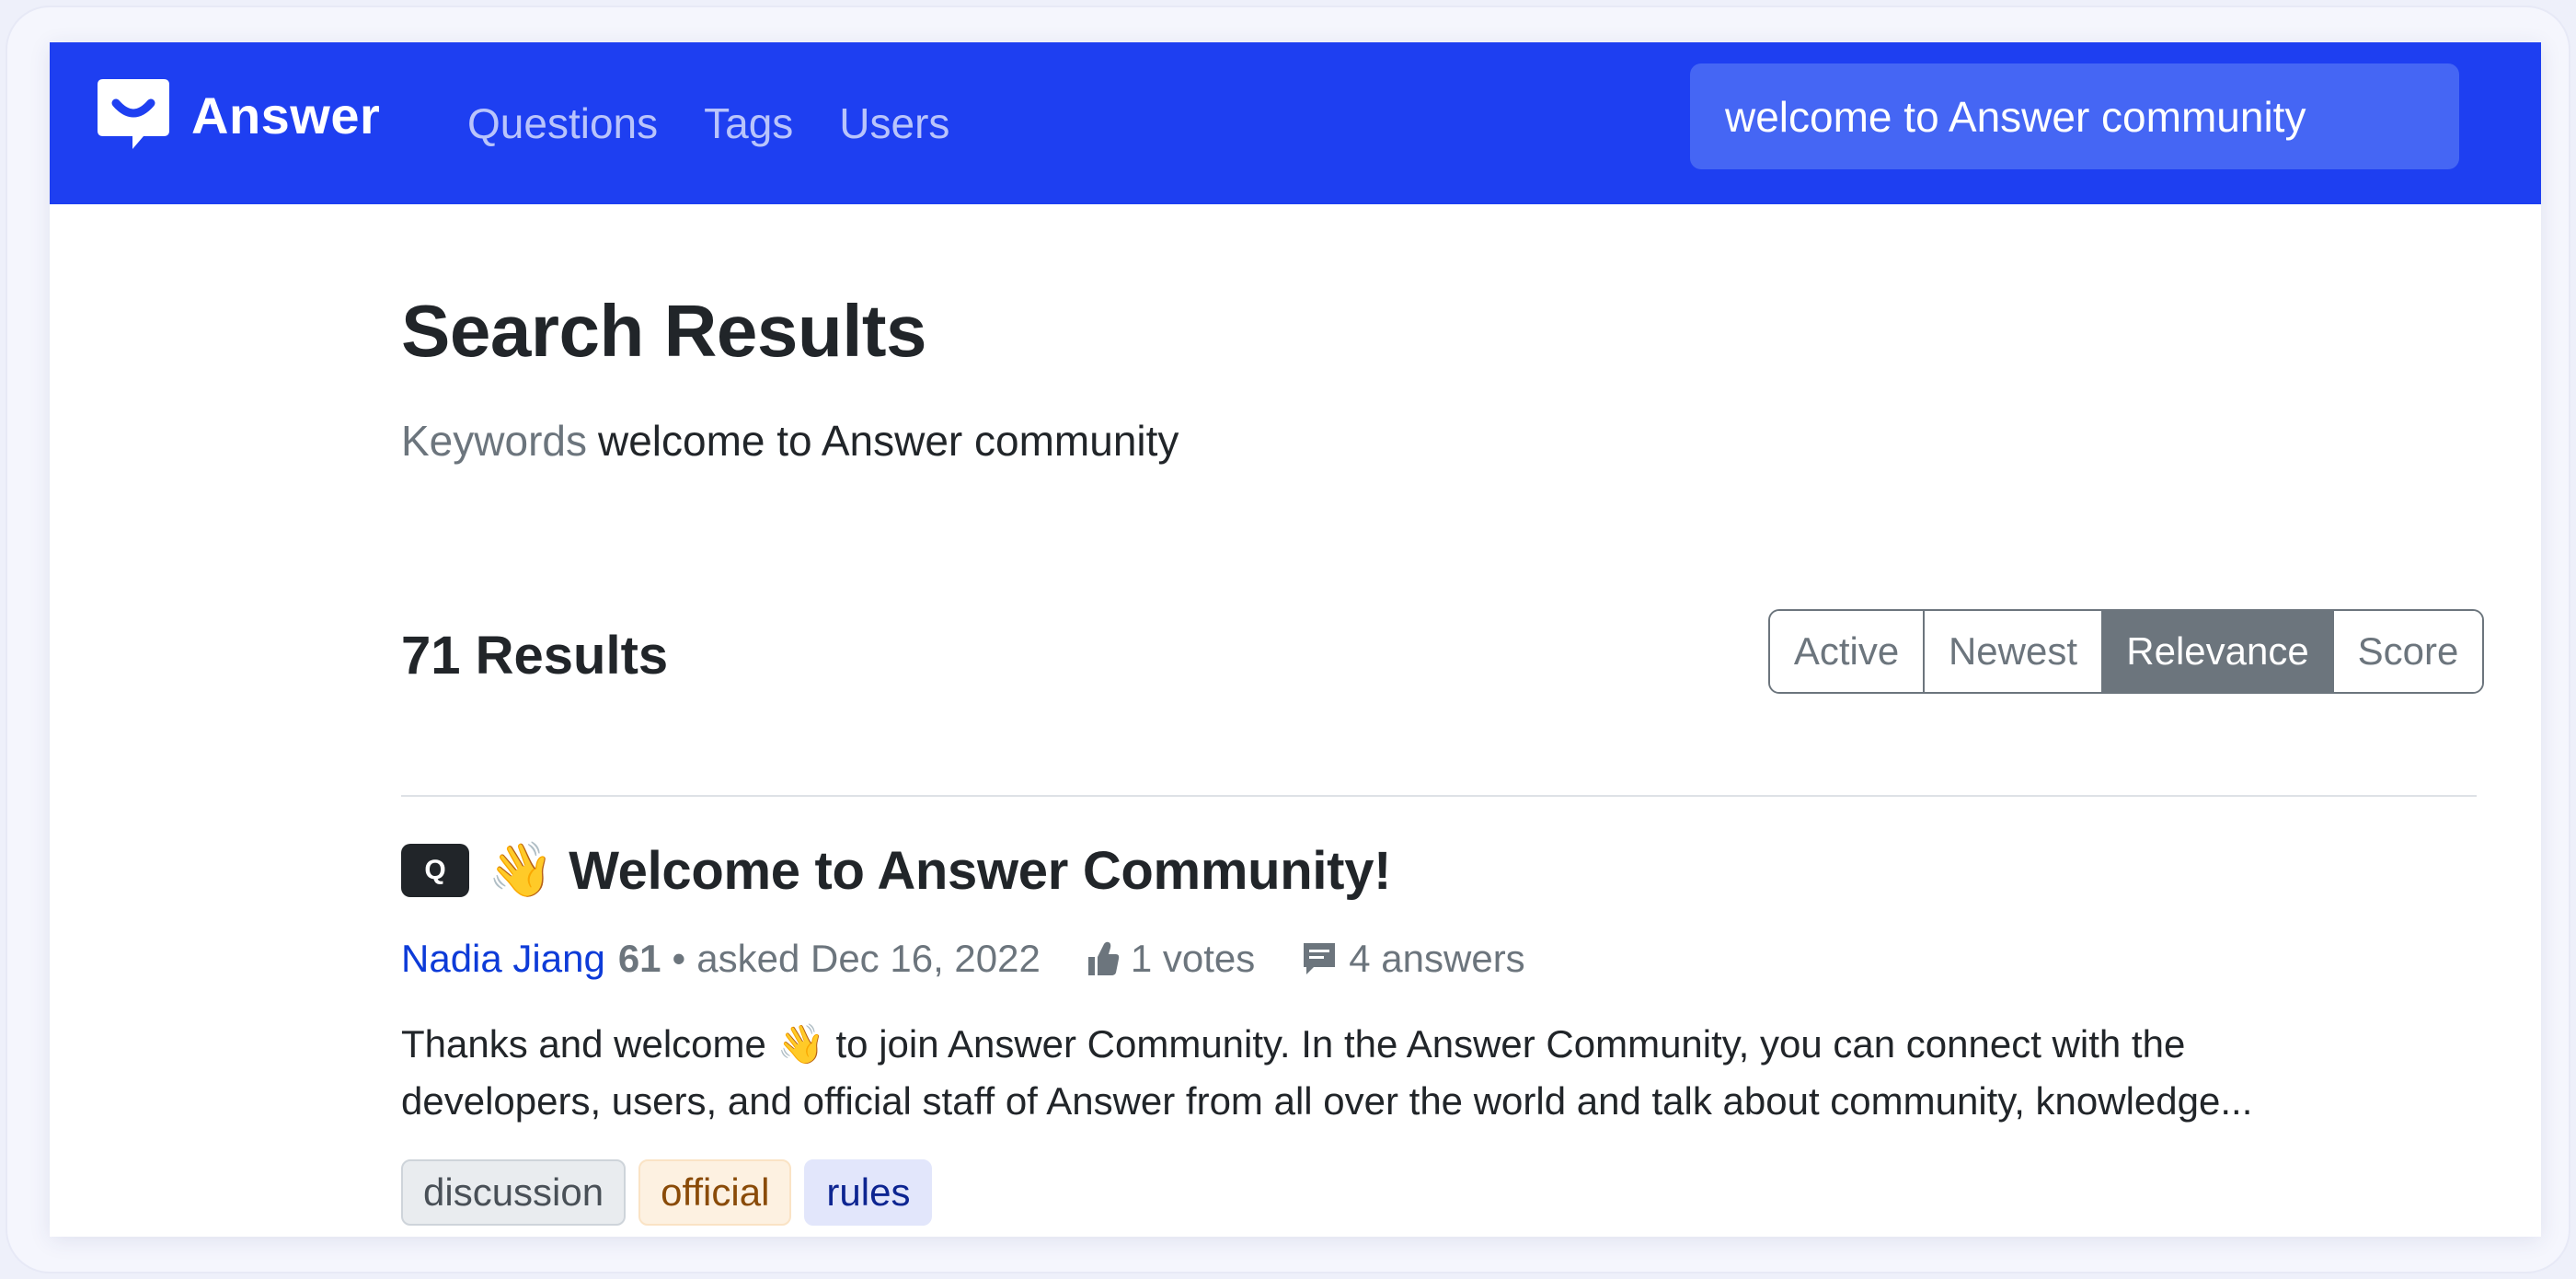 This screenshot has width=2576, height=1279. I want to click on excerpt-text-1: Thanks and welcome, so click(583, 1044).